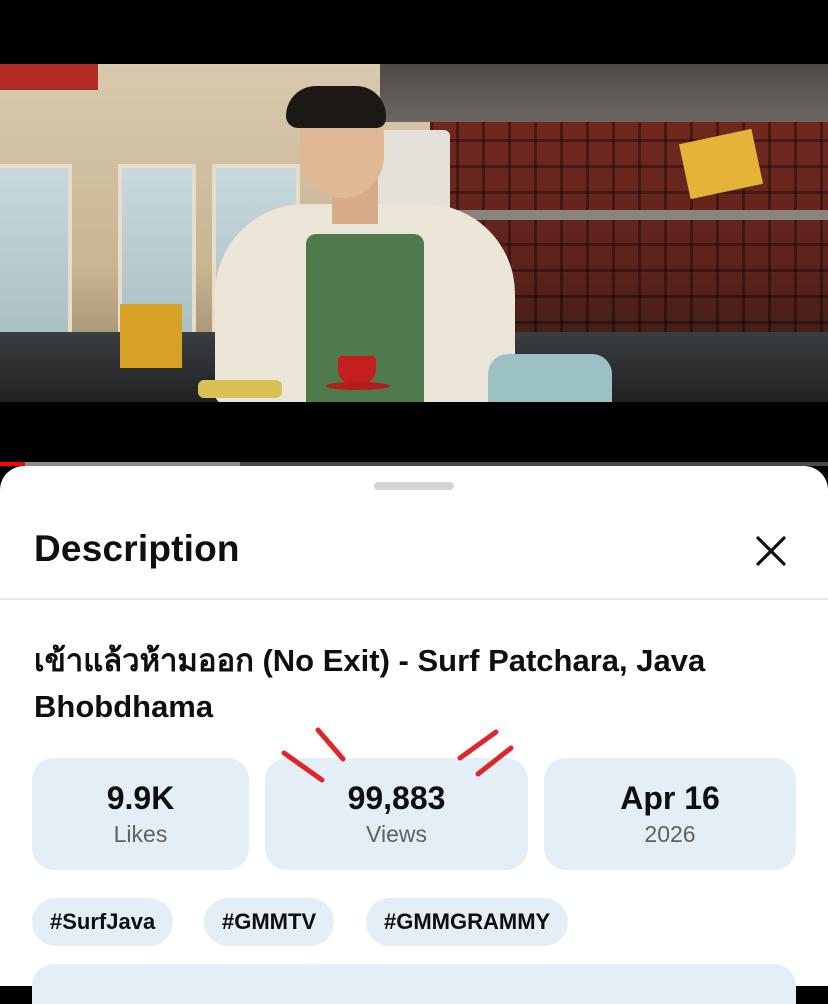  What do you see at coordinates (550, 378) in the screenshot?
I see `scene-toaster` at bounding box center [550, 378].